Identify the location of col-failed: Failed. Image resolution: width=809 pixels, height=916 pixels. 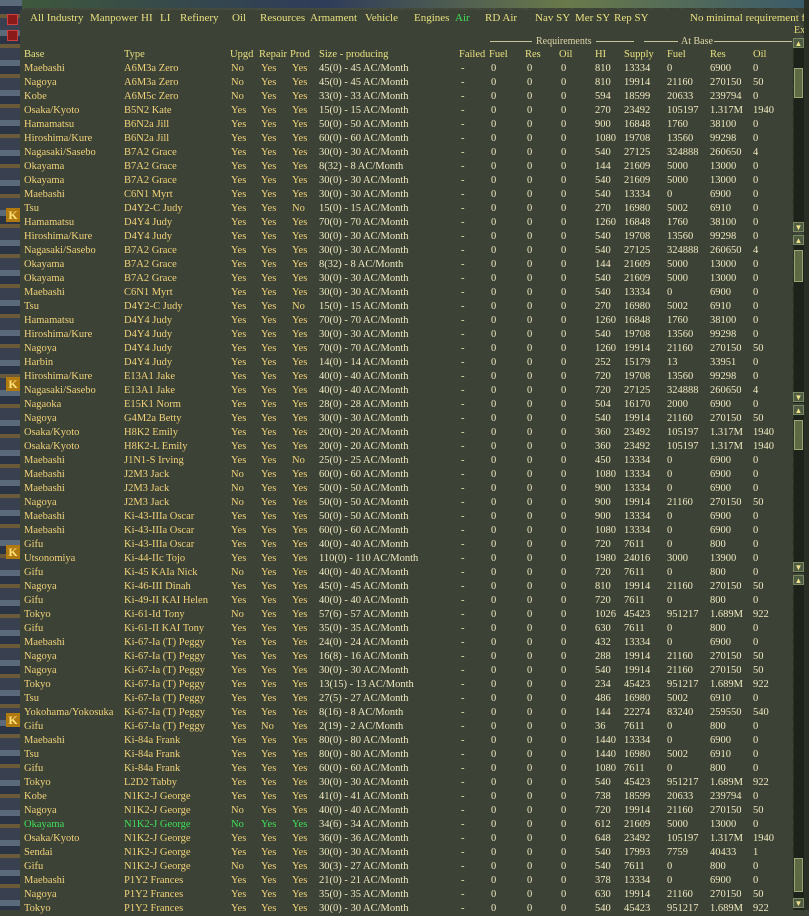
(472, 55).